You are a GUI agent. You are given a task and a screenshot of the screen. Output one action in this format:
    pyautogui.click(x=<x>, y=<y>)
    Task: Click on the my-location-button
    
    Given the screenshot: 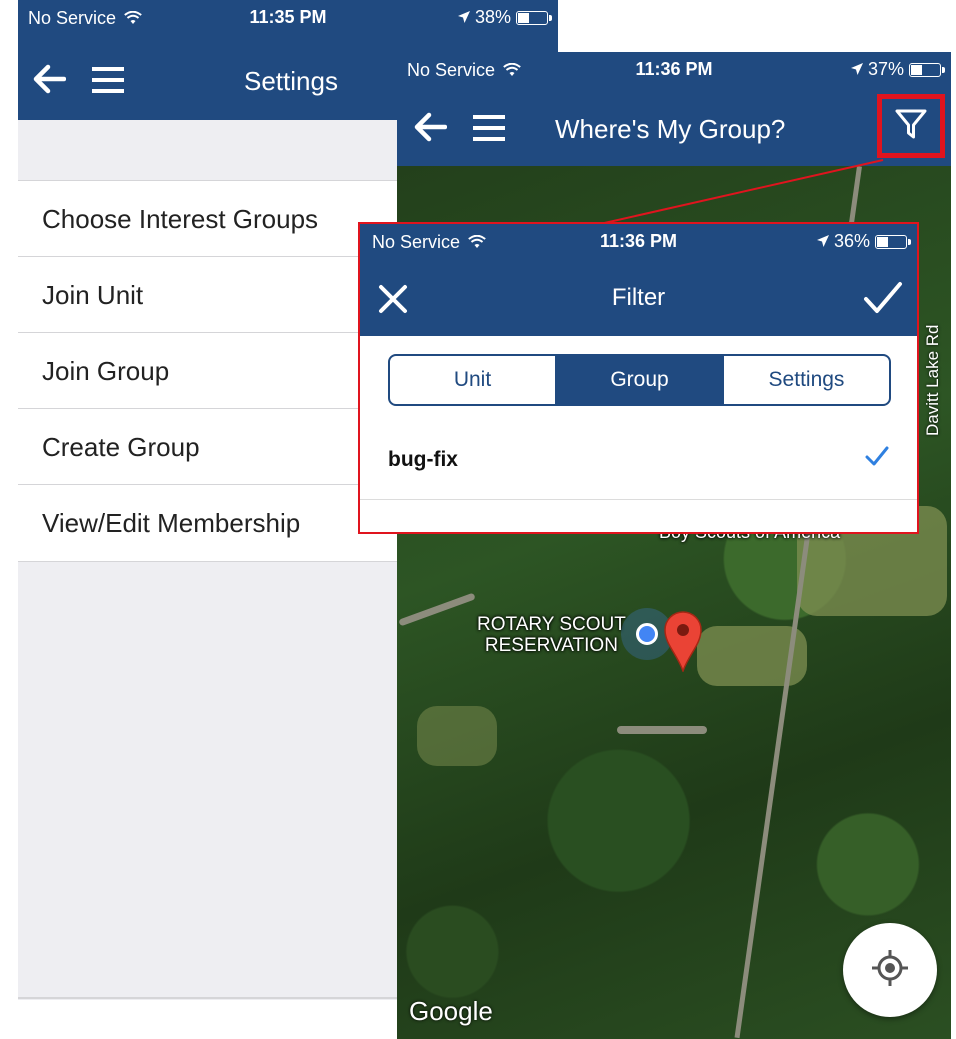 What is the action you would take?
    pyautogui.click(x=890, y=970)
    